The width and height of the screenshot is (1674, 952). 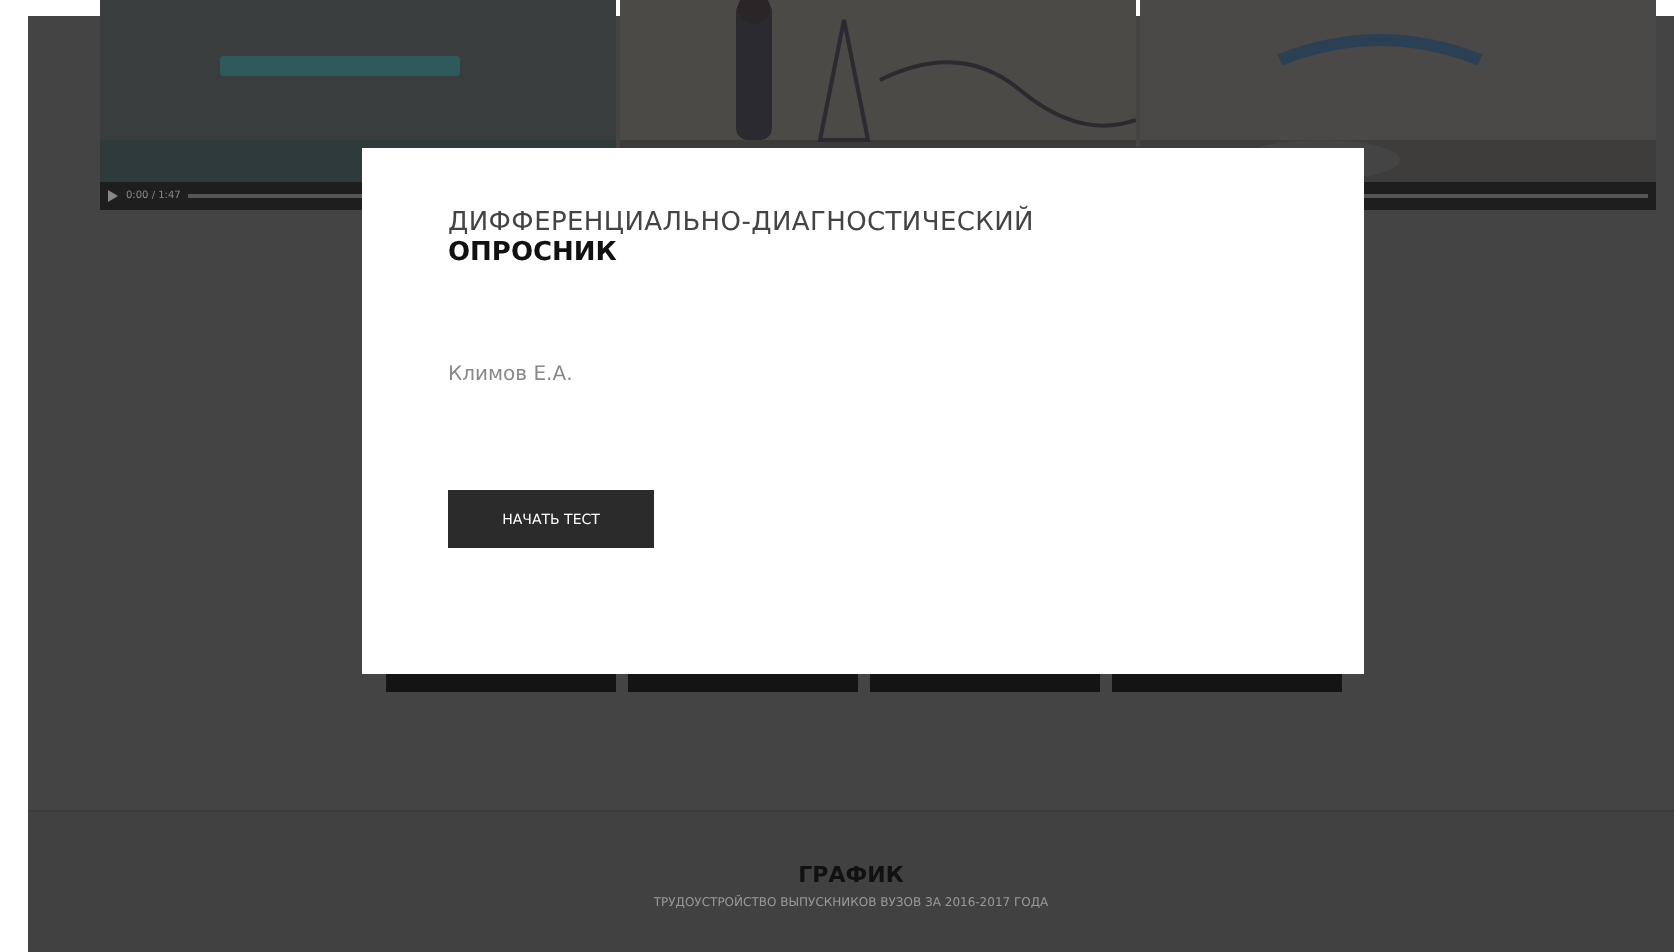 What do you see at coordinates (511, 375) in the screenshot?
I see `author-name: Климов Е.А.` at bounding box center [511, 375].